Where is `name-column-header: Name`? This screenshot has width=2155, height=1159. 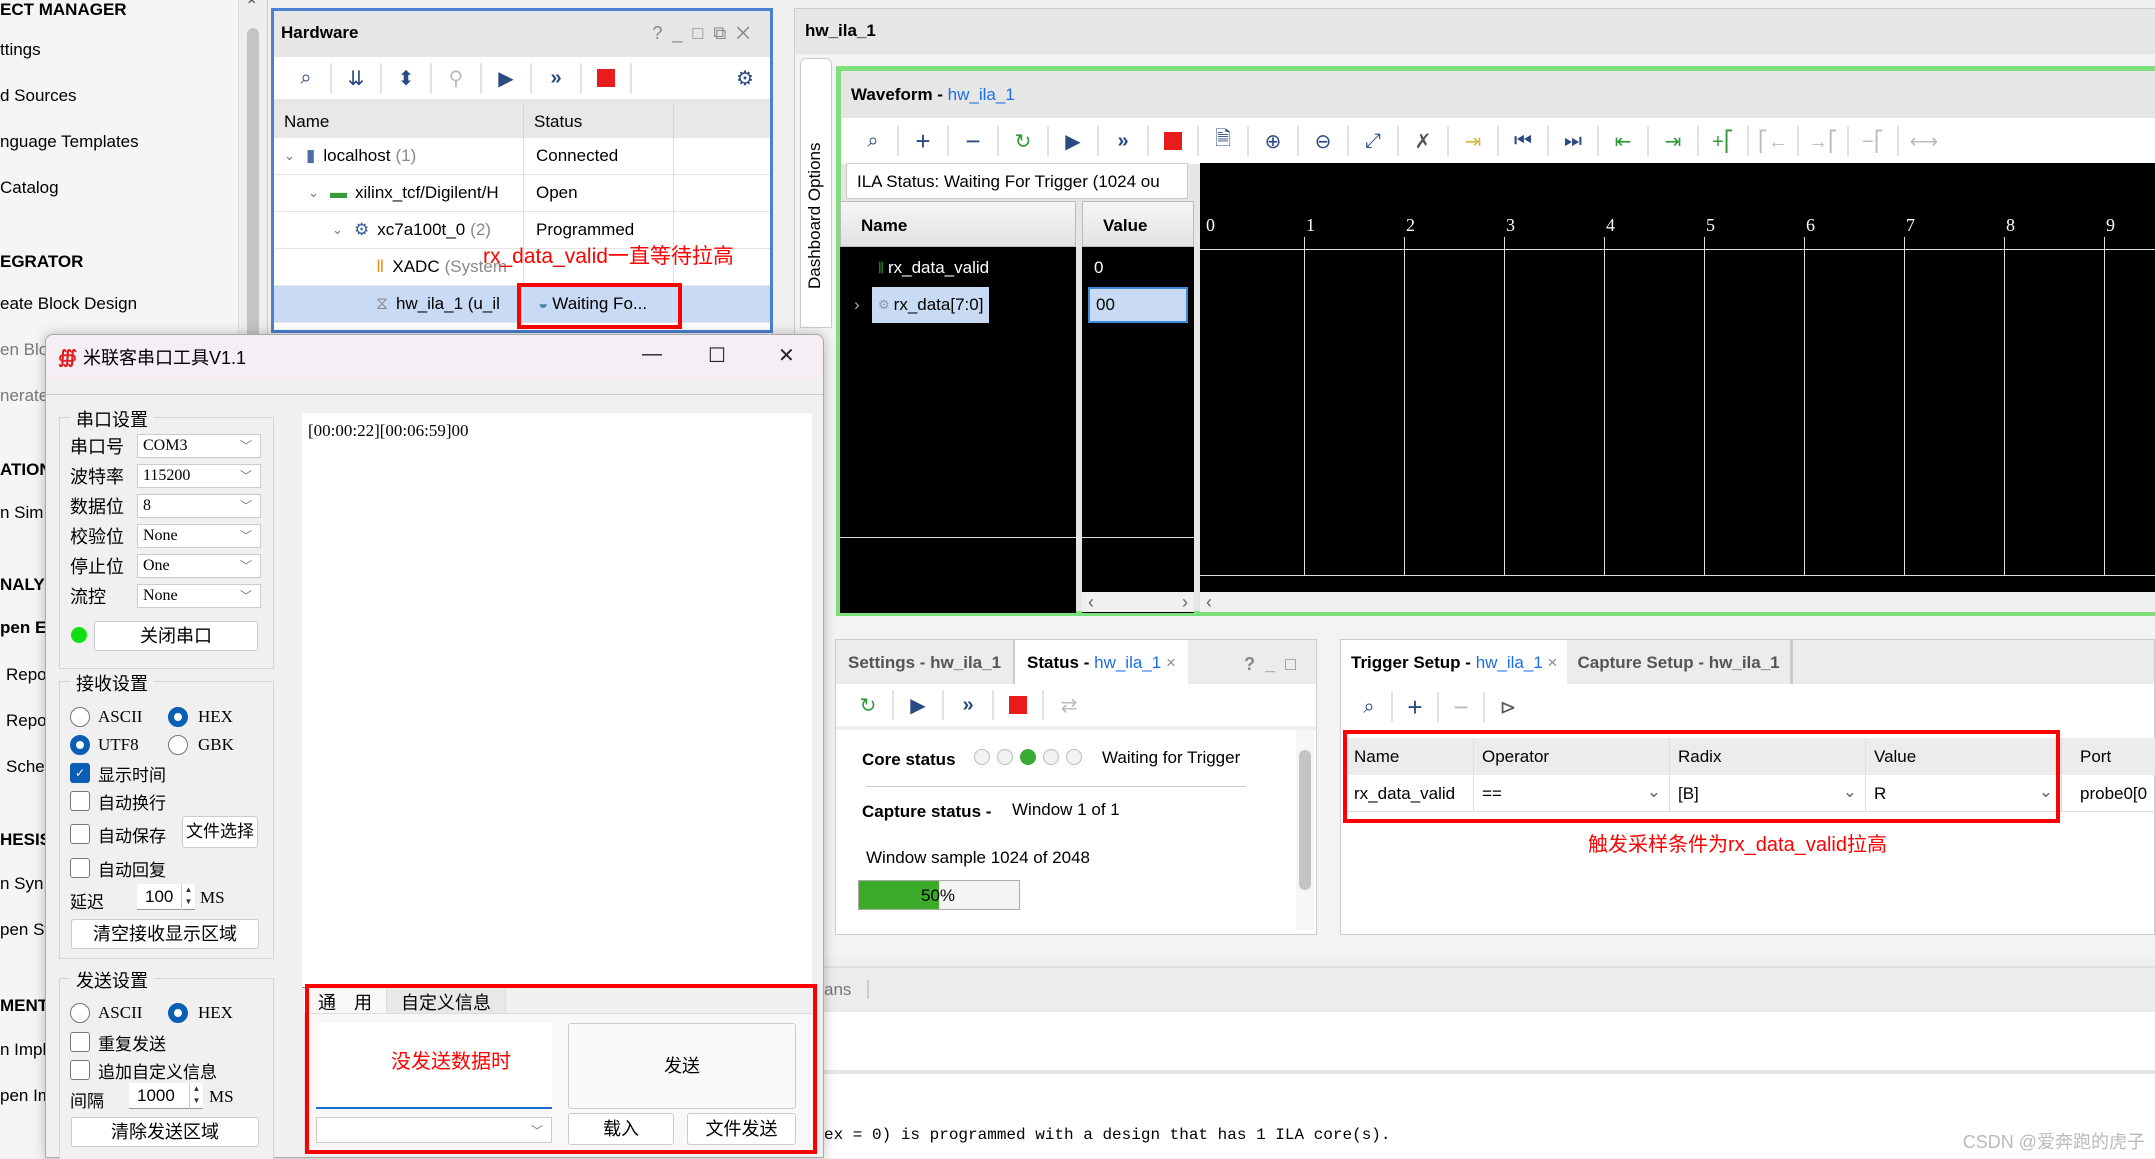
name-column-header: Name is located at coordinates (958, 224).